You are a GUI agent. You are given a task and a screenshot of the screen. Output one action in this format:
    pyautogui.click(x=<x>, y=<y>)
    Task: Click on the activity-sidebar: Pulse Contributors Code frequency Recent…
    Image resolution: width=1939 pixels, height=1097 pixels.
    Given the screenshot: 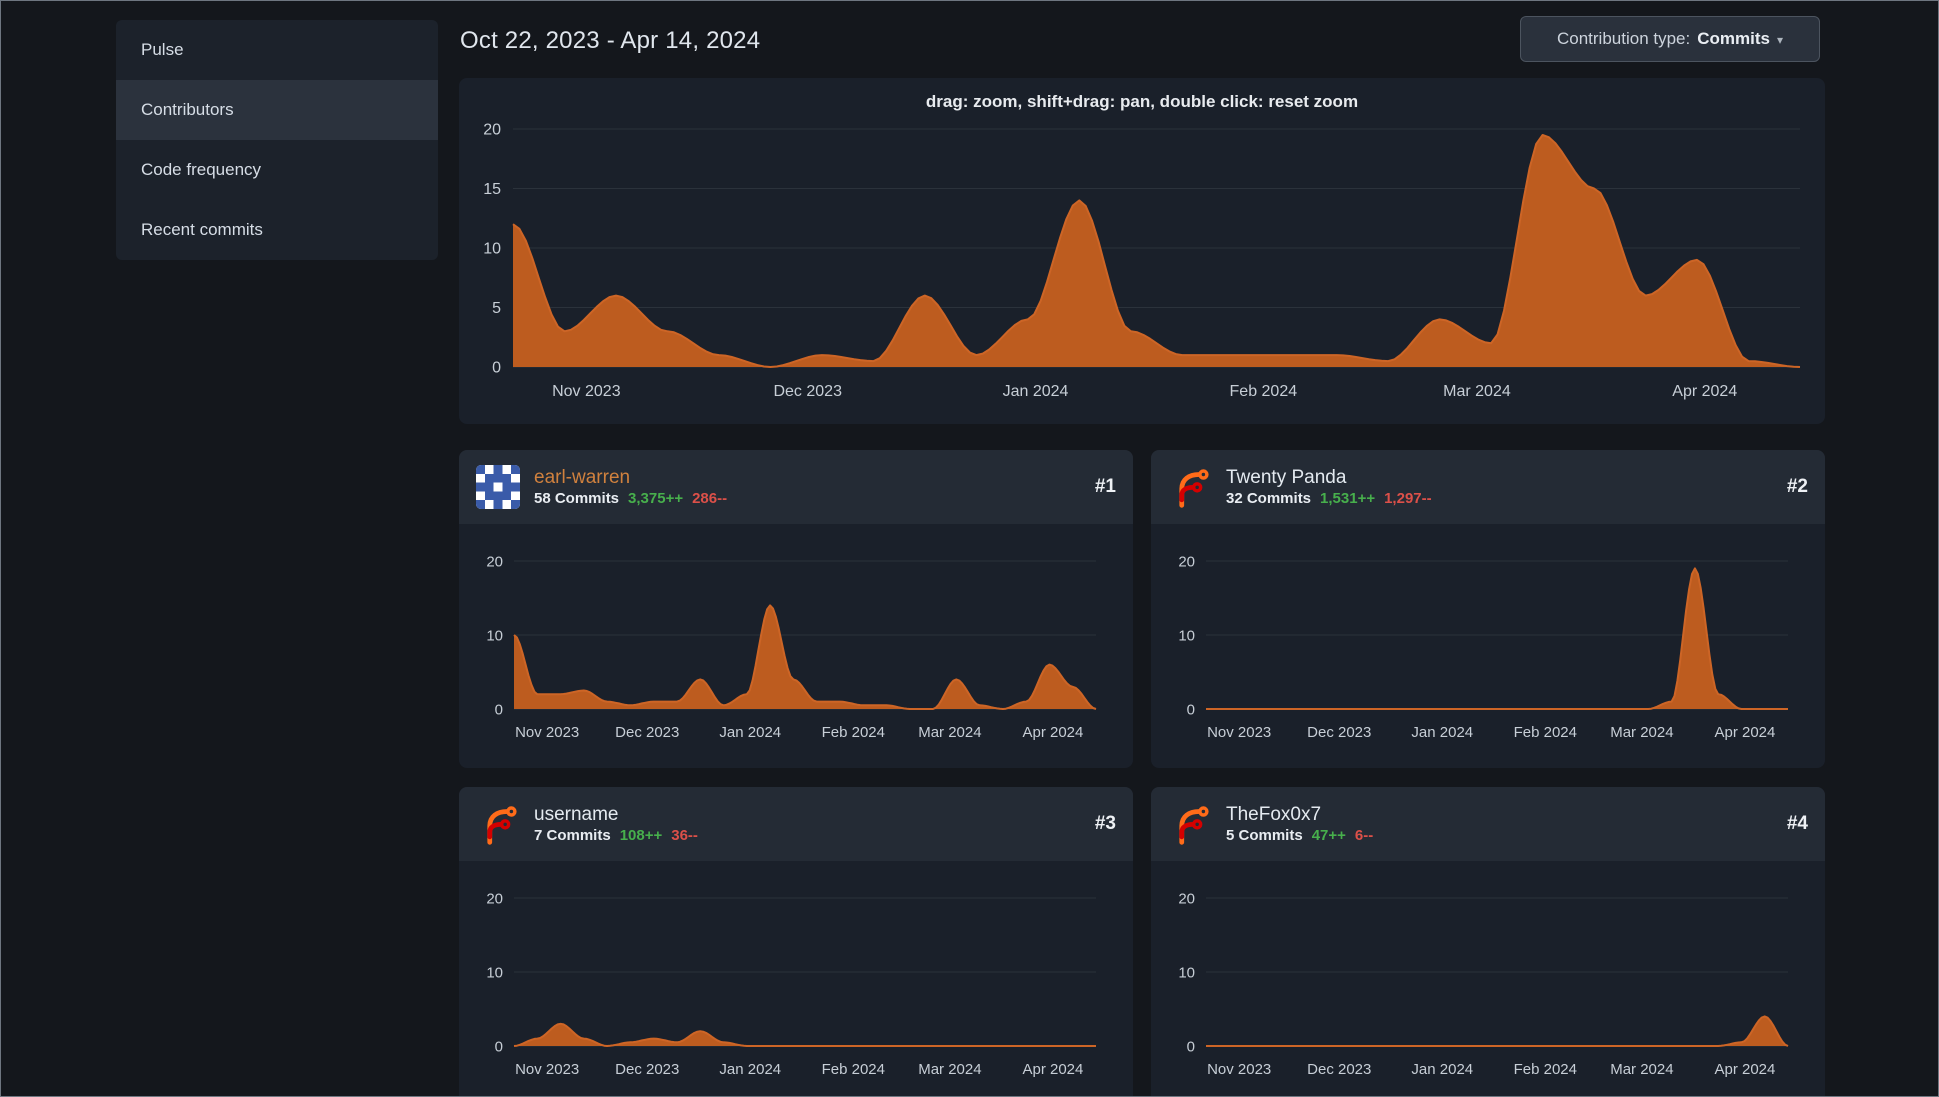 What is the action you would take?
    pyautogui.click(x=277, y=140)
    